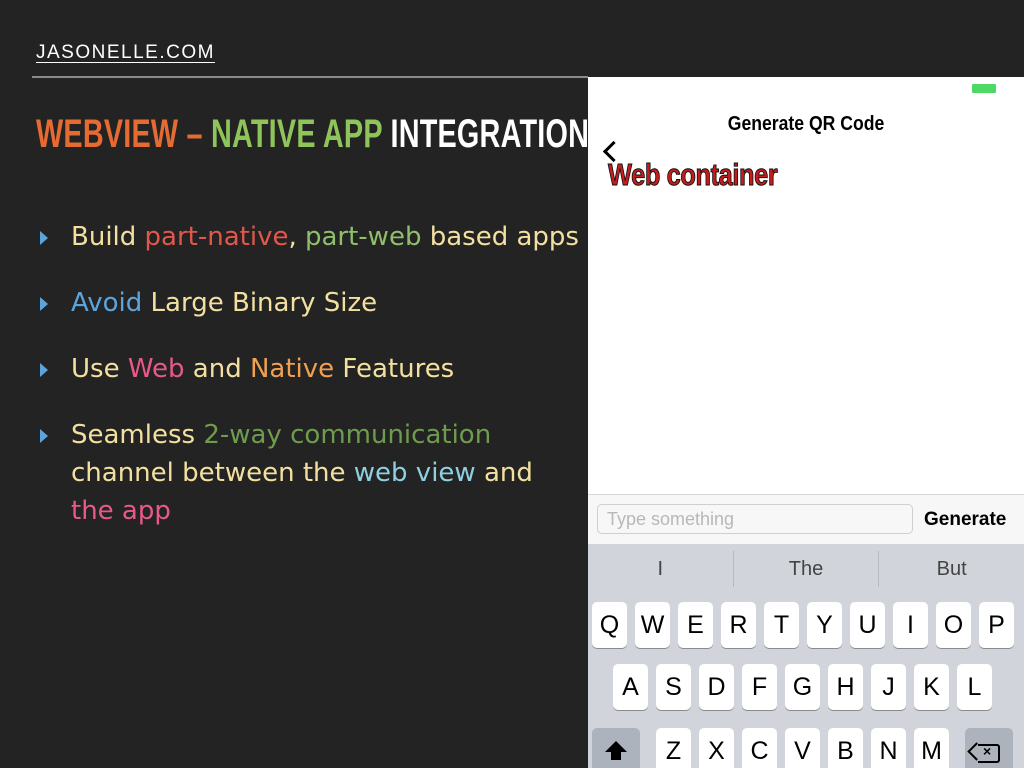 Image resolution: width=1024 pixels, height=768 pixels. Describe the element at coordinates (755, 519) in the screenshot. I see `message-input: Type something` at that location.